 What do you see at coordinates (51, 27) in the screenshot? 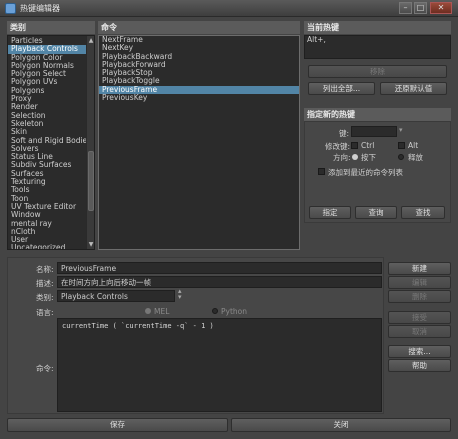
I see `categories-header: 类别` at bounding box center [51, 27].